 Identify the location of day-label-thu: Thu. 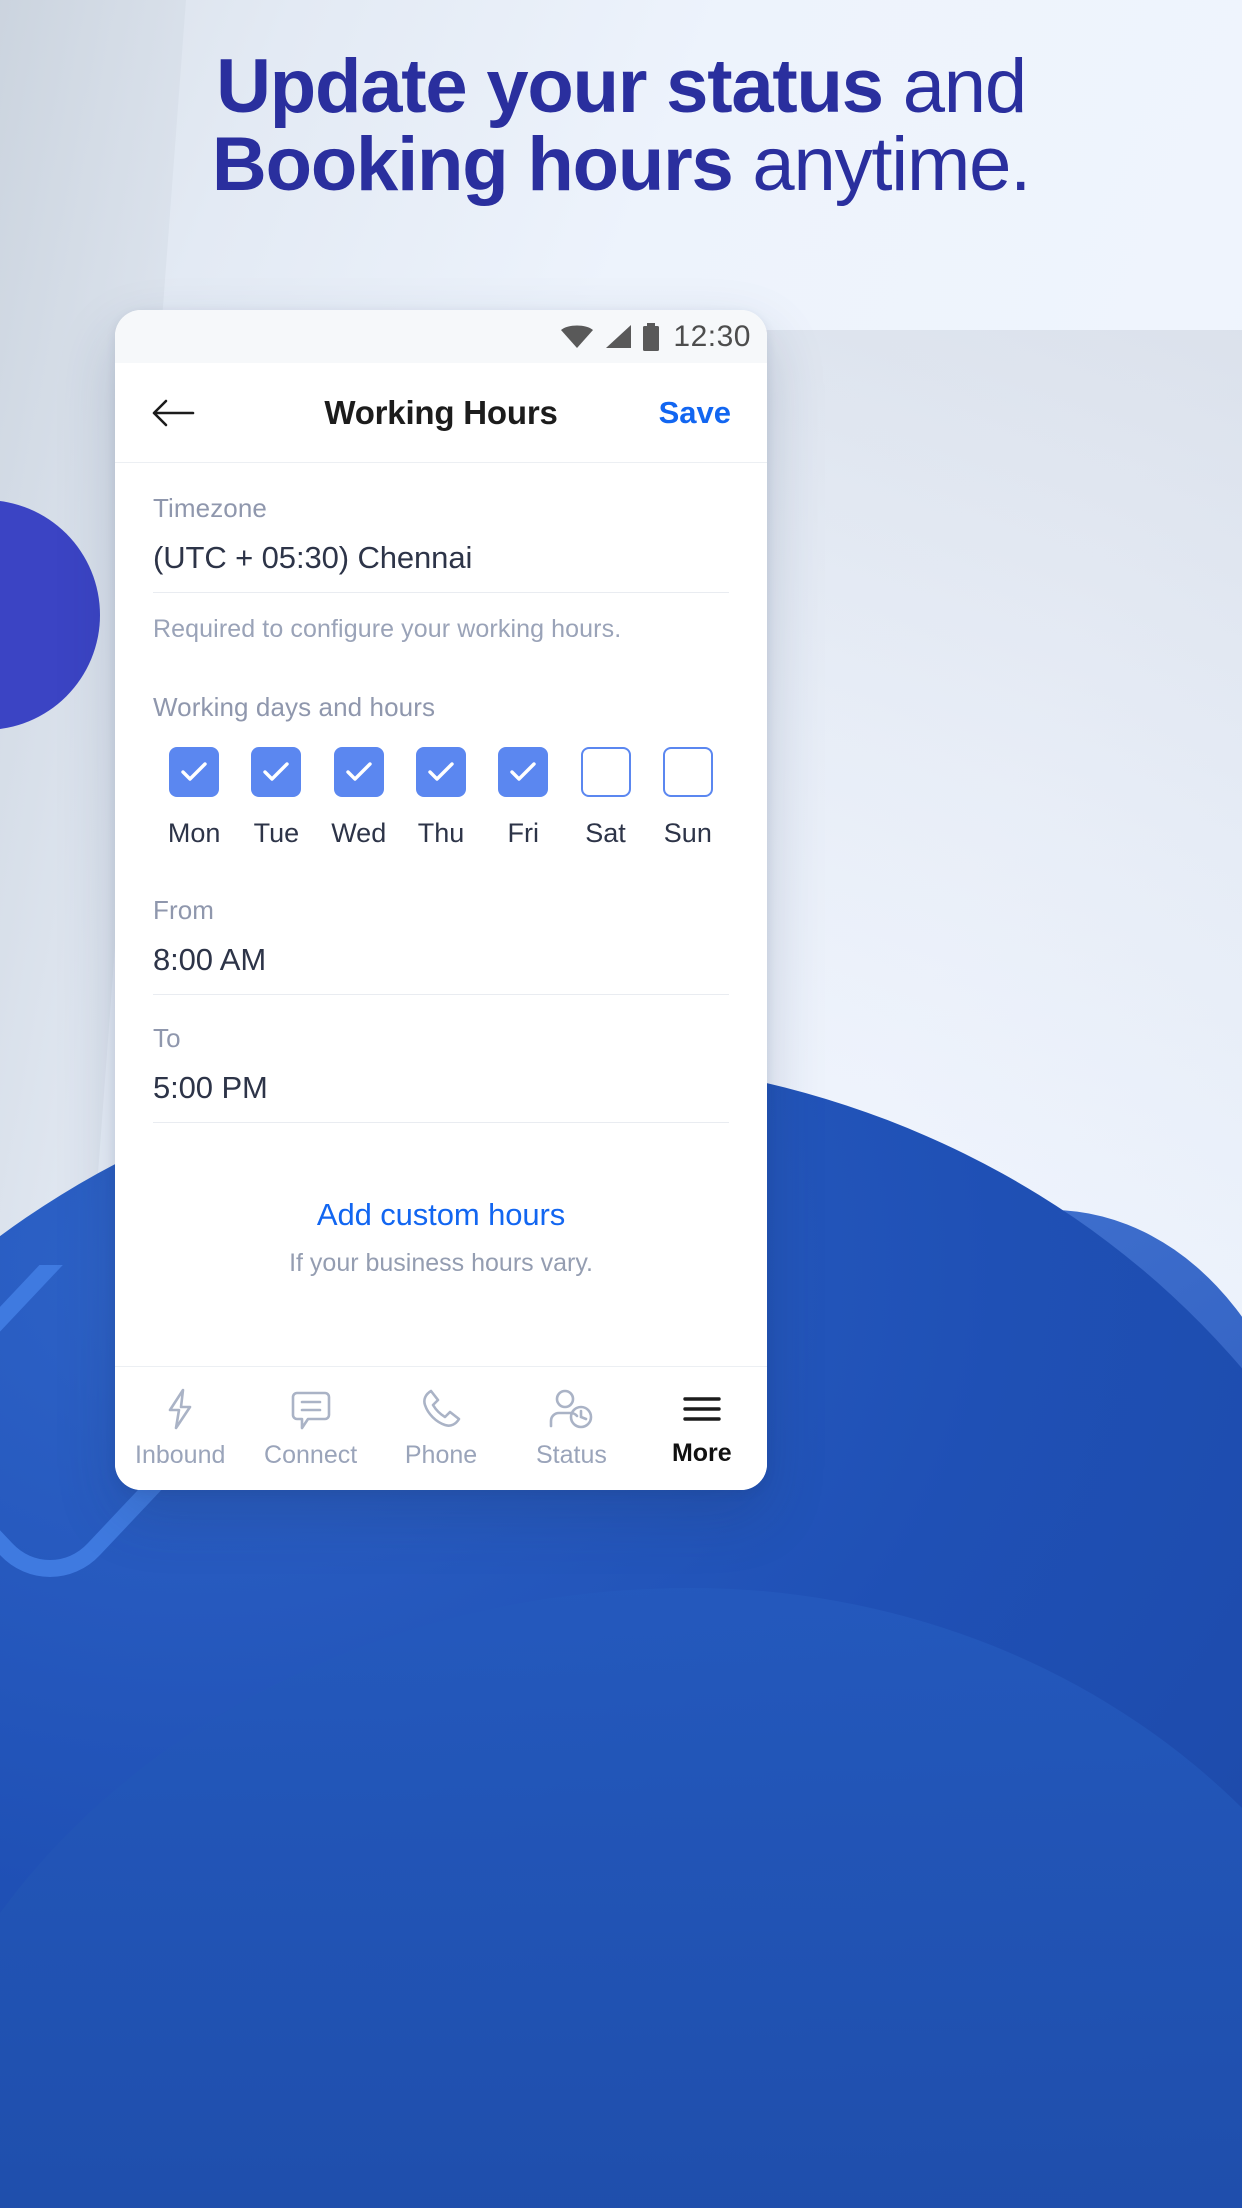
(441, 833).